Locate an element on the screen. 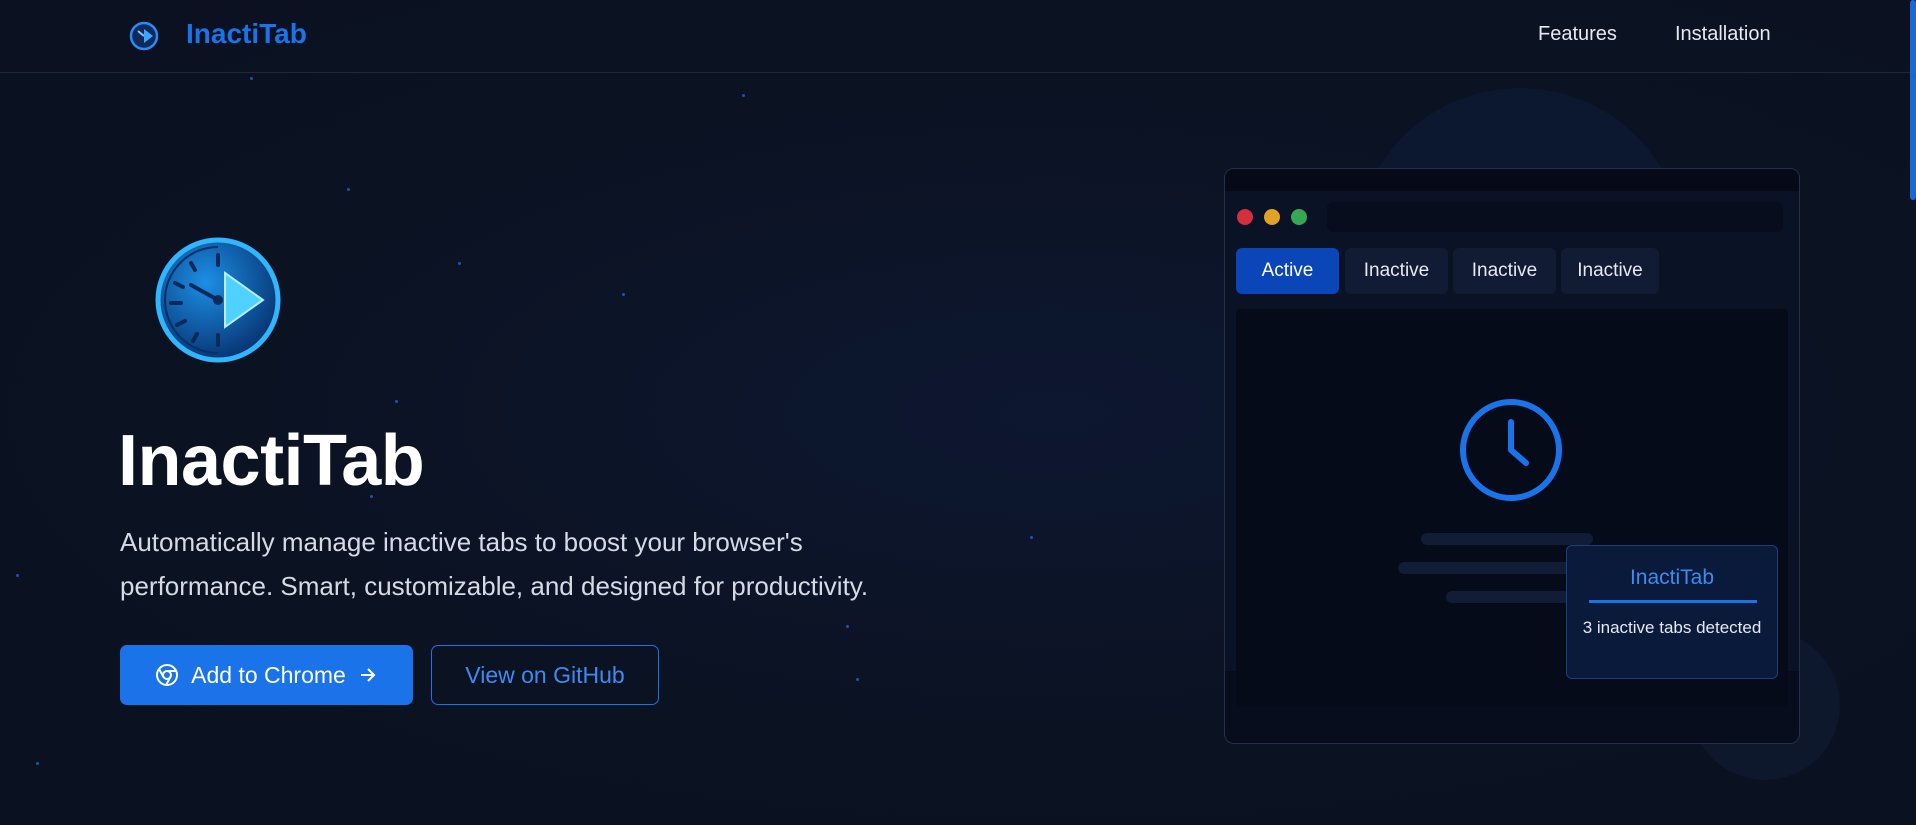 The image size is (1916, 825). nav-installation-link: Installation is located at coordinates (1723, 34).